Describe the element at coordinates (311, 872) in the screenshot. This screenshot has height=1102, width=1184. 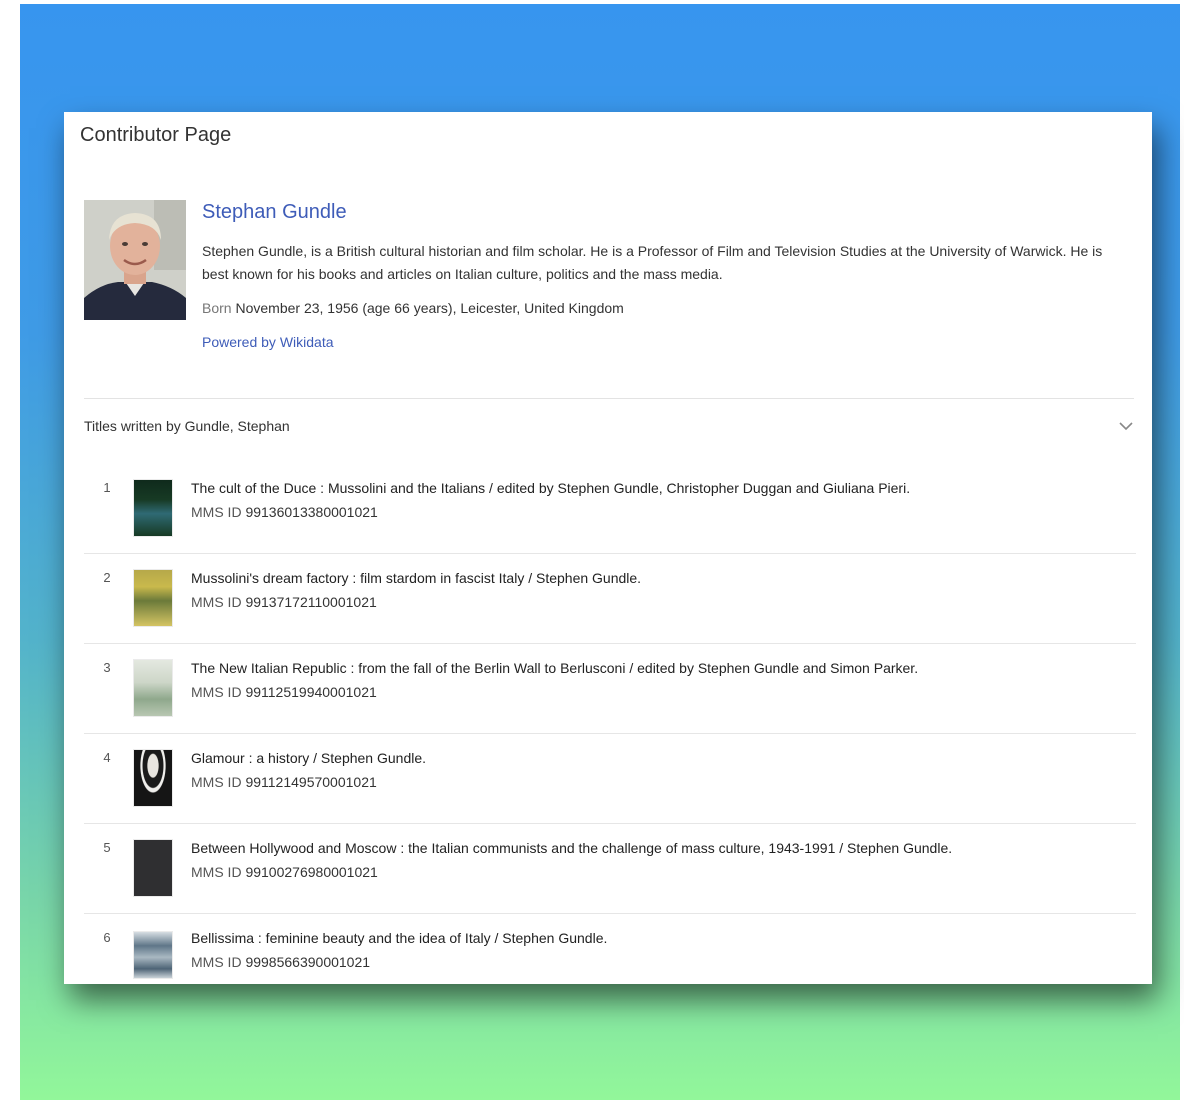
I see `mms-value: 99100276980001021` at that location.